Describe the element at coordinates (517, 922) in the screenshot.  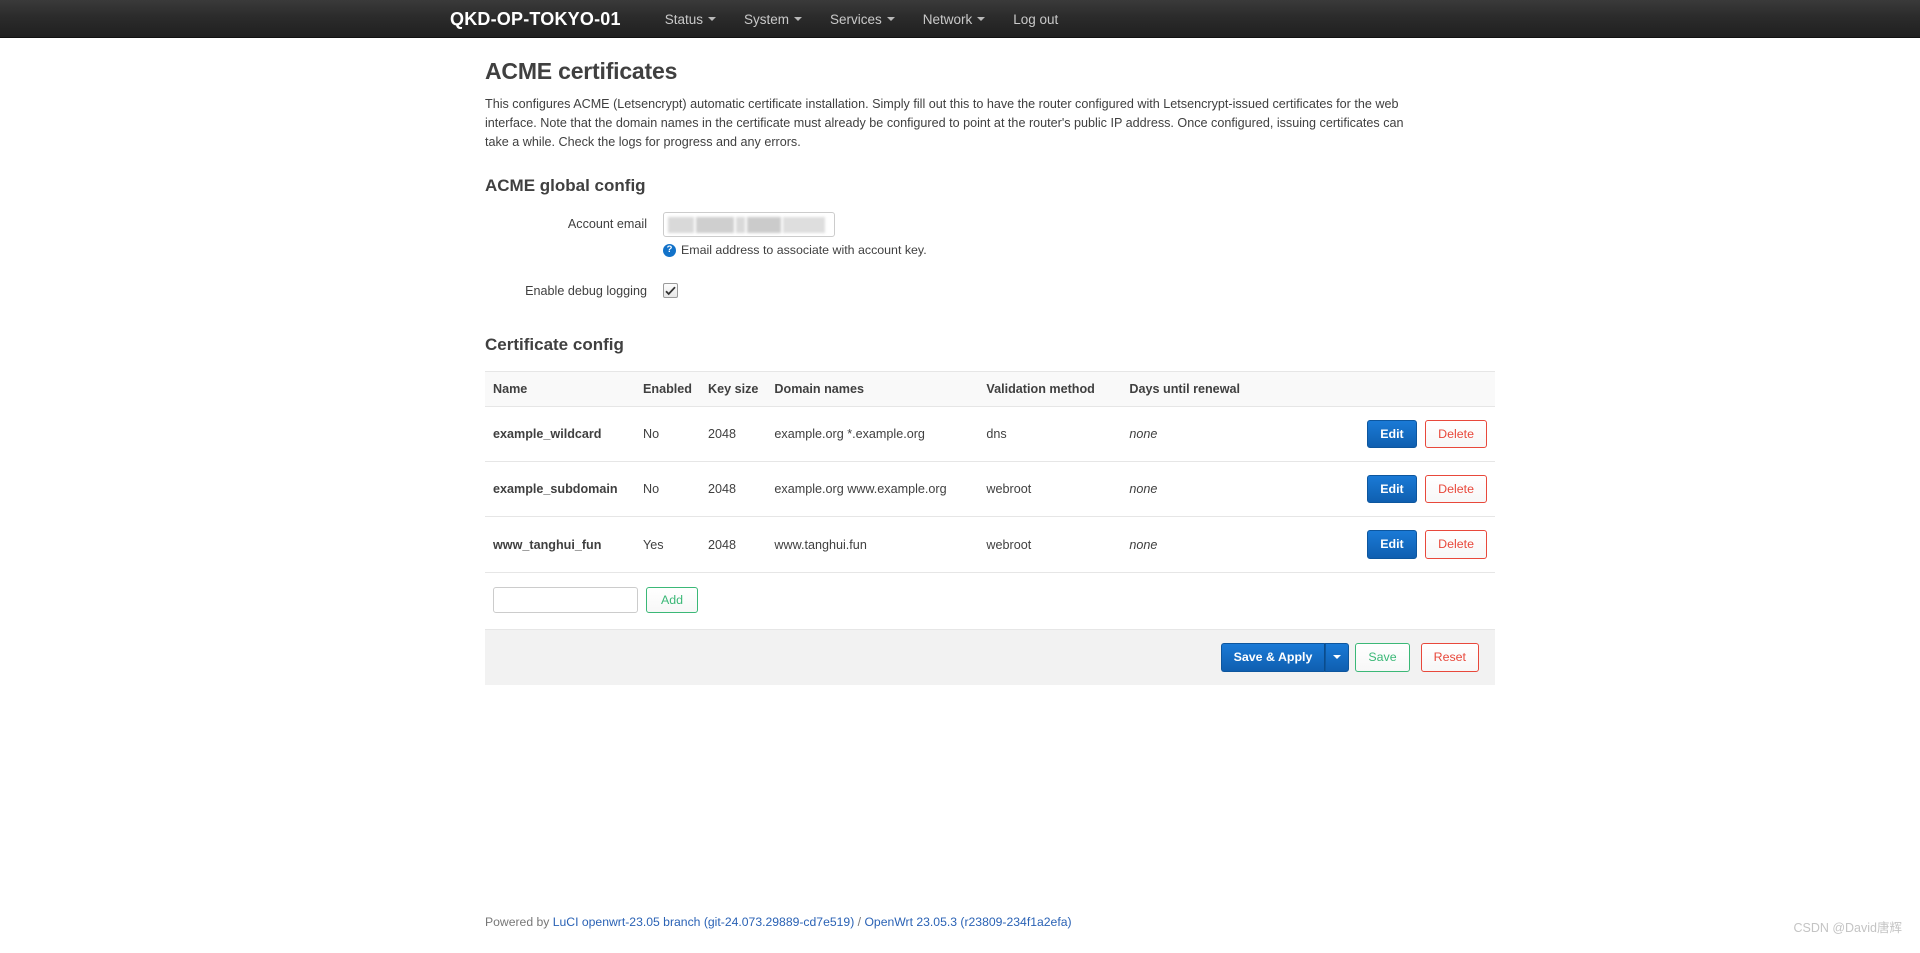
I see `footer-powered-by: Powered by` at that location.